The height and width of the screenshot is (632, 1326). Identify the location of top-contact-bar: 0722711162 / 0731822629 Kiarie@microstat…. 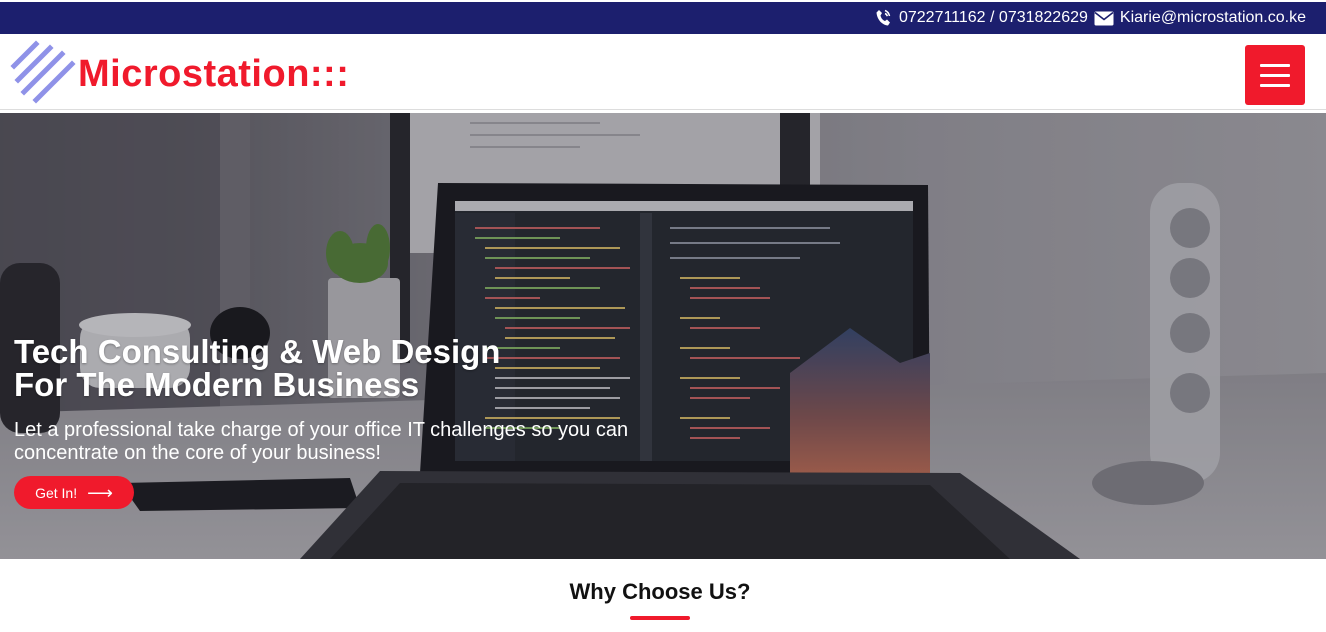
(663, 18).